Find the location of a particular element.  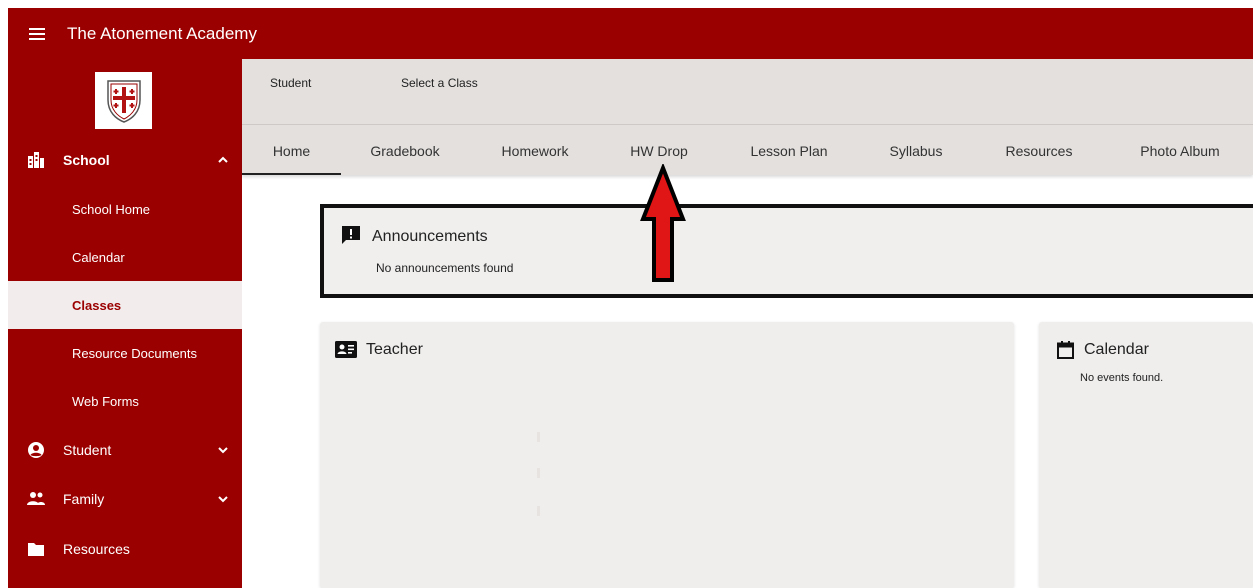

tab-photo-album: Photo Album is located at coordinates (1180, 150).